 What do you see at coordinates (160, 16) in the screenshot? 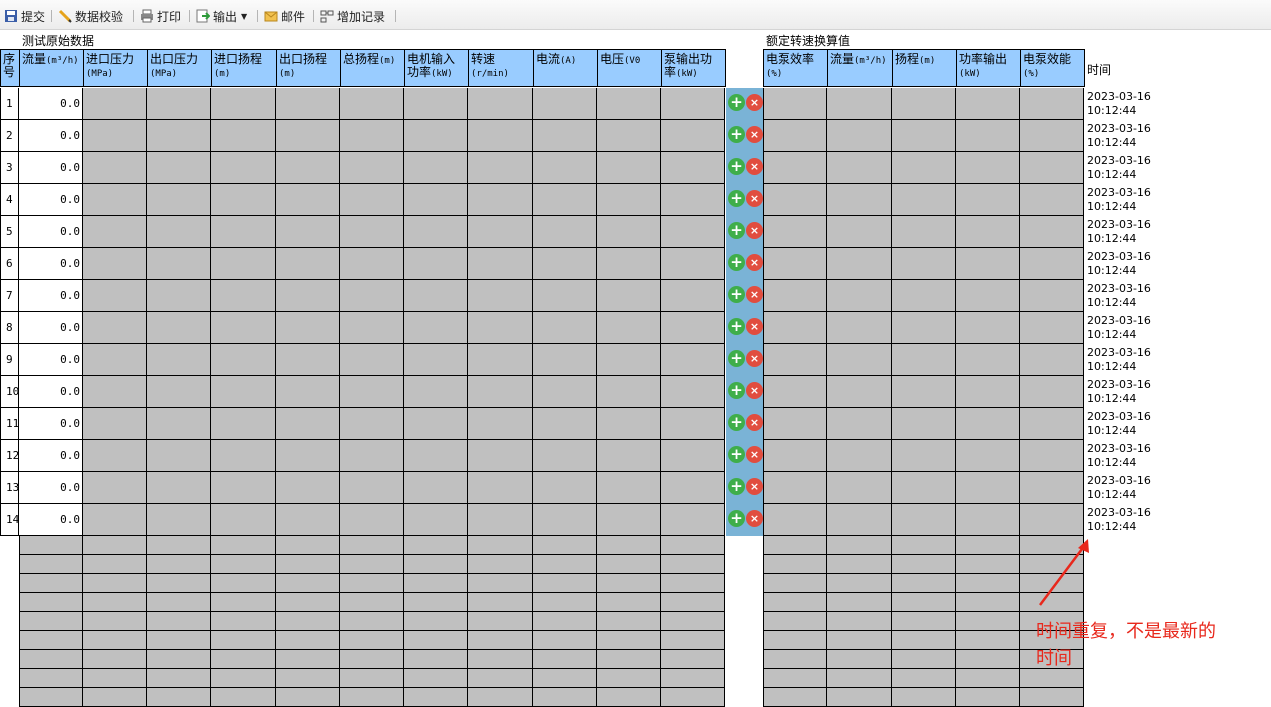
I see `print-button: 打印` at bounding box center [160, 16].